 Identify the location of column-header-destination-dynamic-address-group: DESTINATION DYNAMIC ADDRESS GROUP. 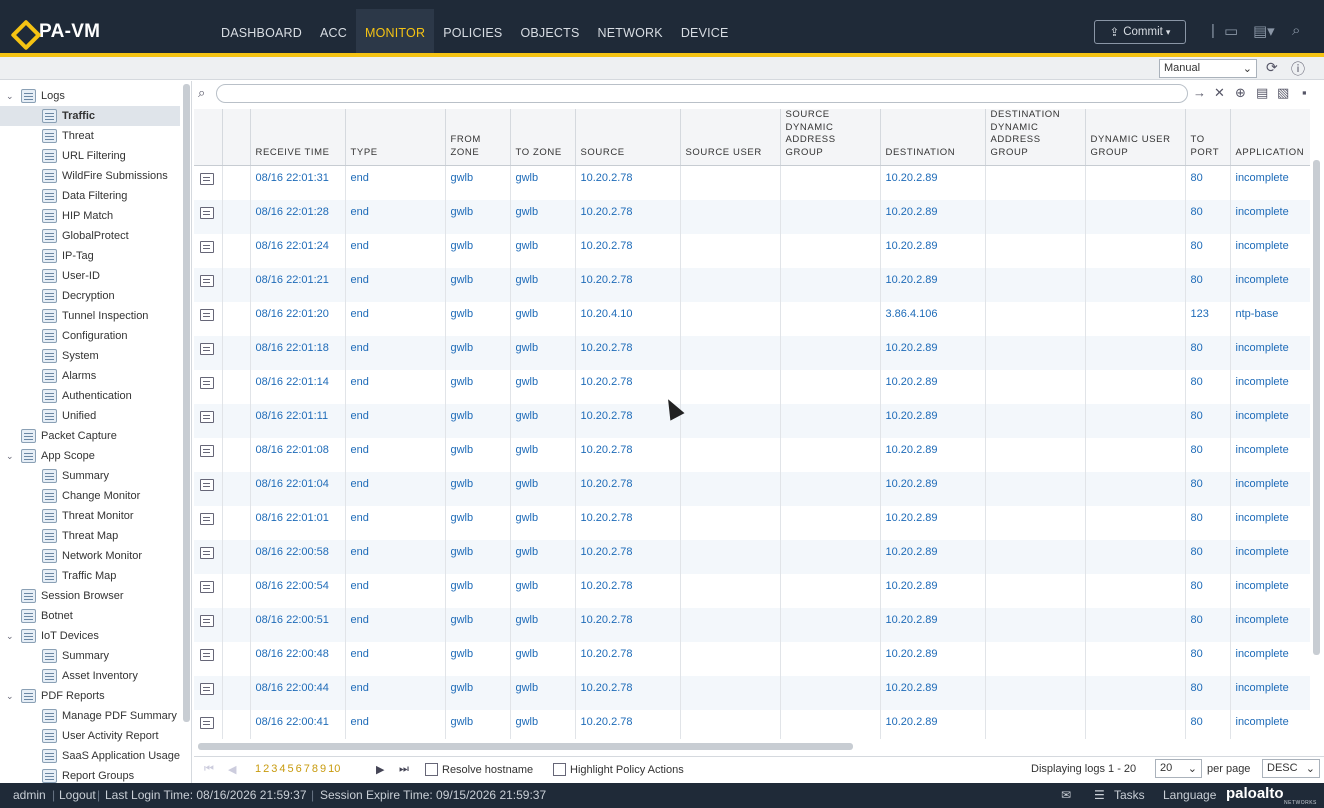
(1035, 137).